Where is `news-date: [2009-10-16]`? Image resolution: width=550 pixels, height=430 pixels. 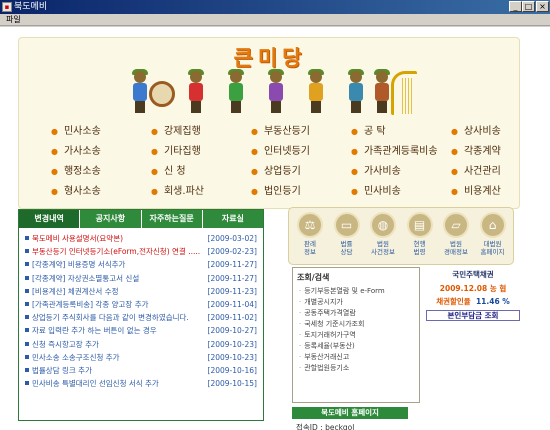
news-date: [2009-10-16] is located at coordinates (232, 370).